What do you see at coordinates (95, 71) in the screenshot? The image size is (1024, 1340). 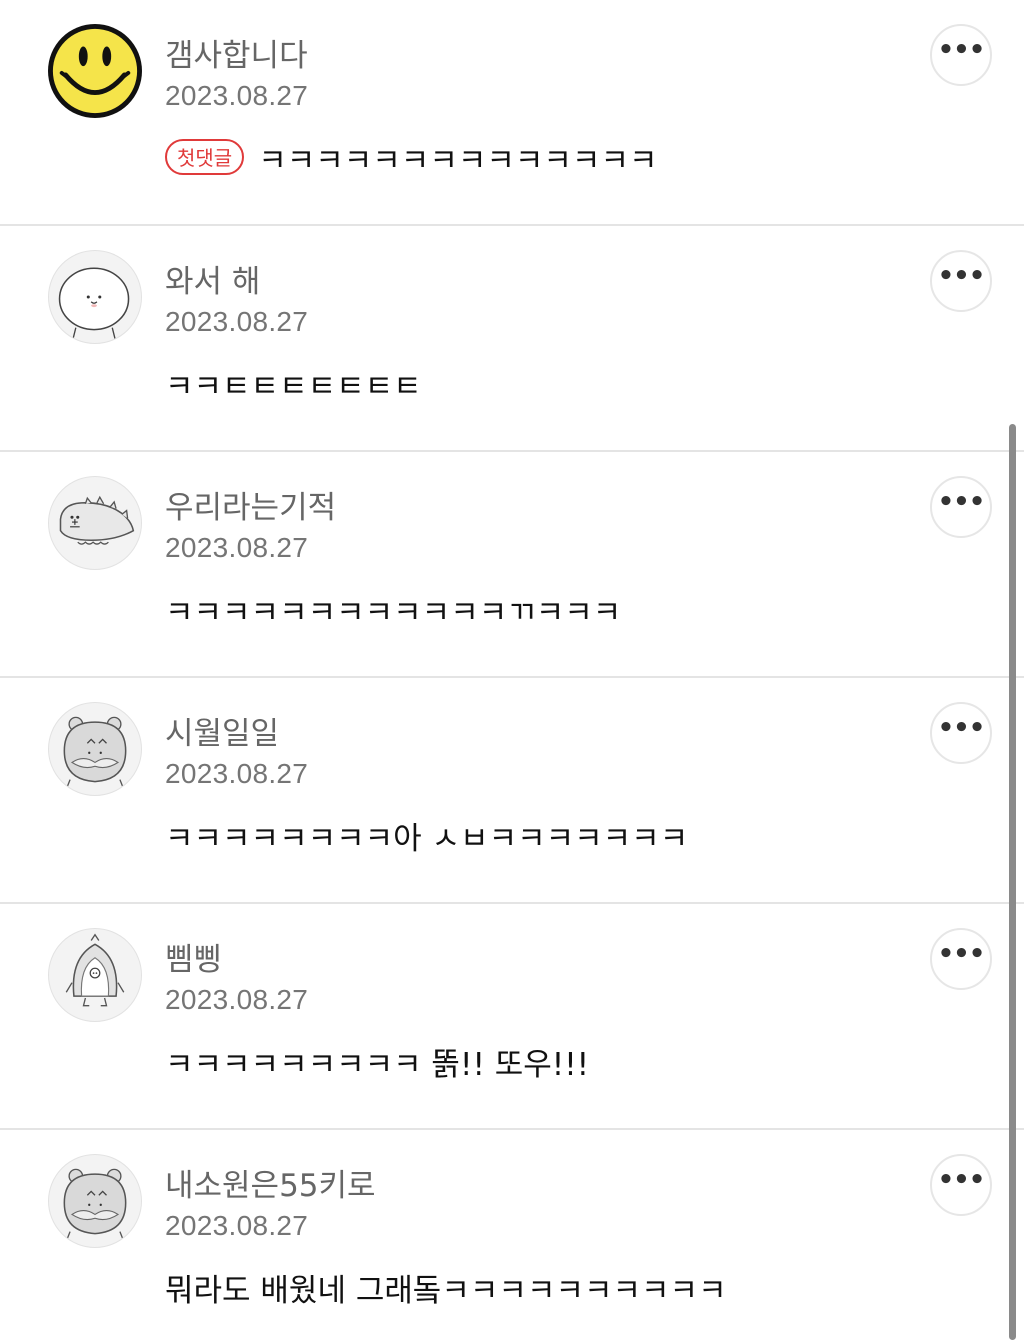 I see `smiley-face-icon` at bounding box center [95, 71].